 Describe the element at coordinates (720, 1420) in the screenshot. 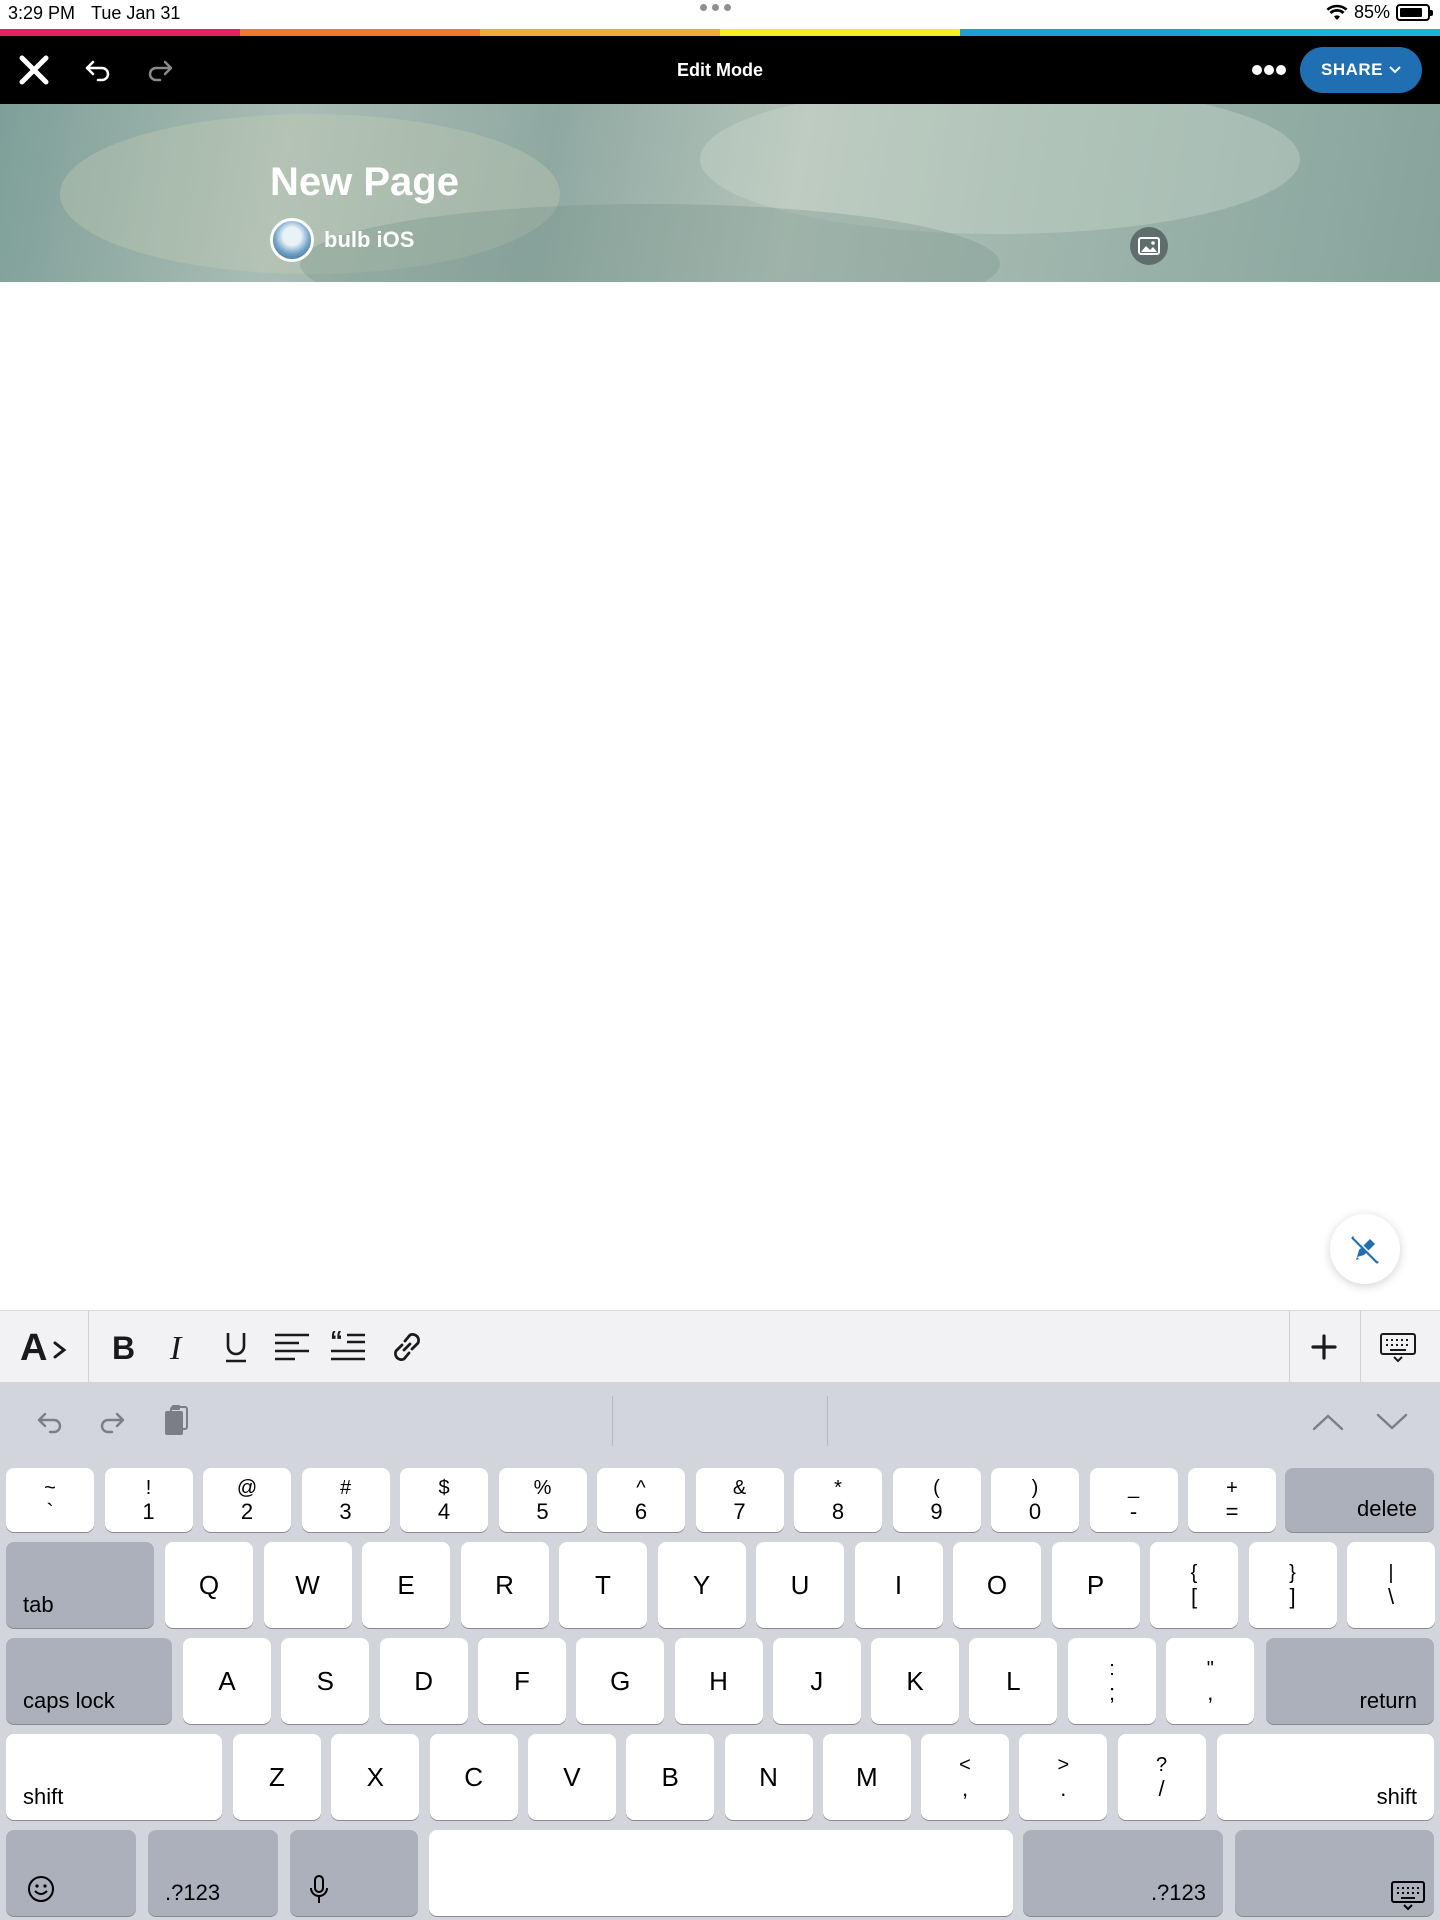

I see `keyboard-shortcut-bar` at that location.